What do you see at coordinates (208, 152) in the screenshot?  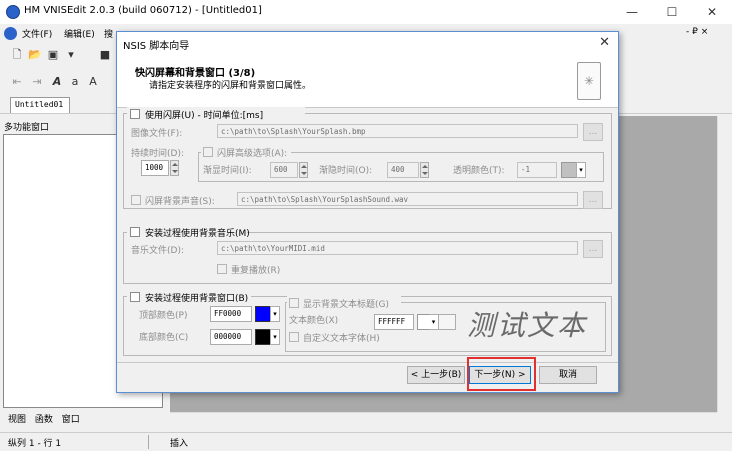 I see `splash-advanced-checkbox` at bounding box center [208, 152].